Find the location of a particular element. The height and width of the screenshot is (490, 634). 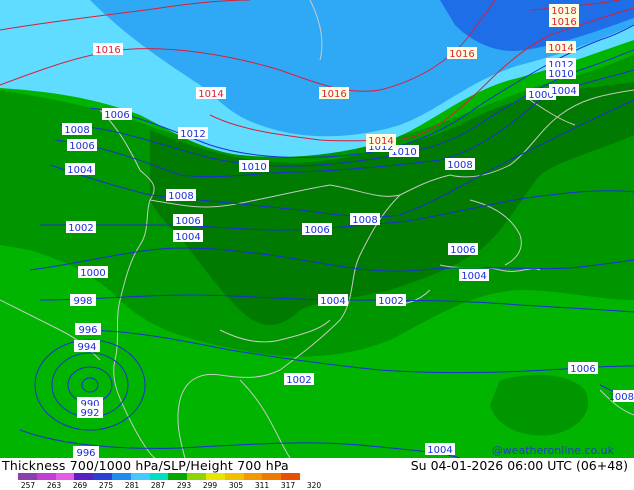

colorbar-tick-label: 263 is located at coordinates (54, 485).